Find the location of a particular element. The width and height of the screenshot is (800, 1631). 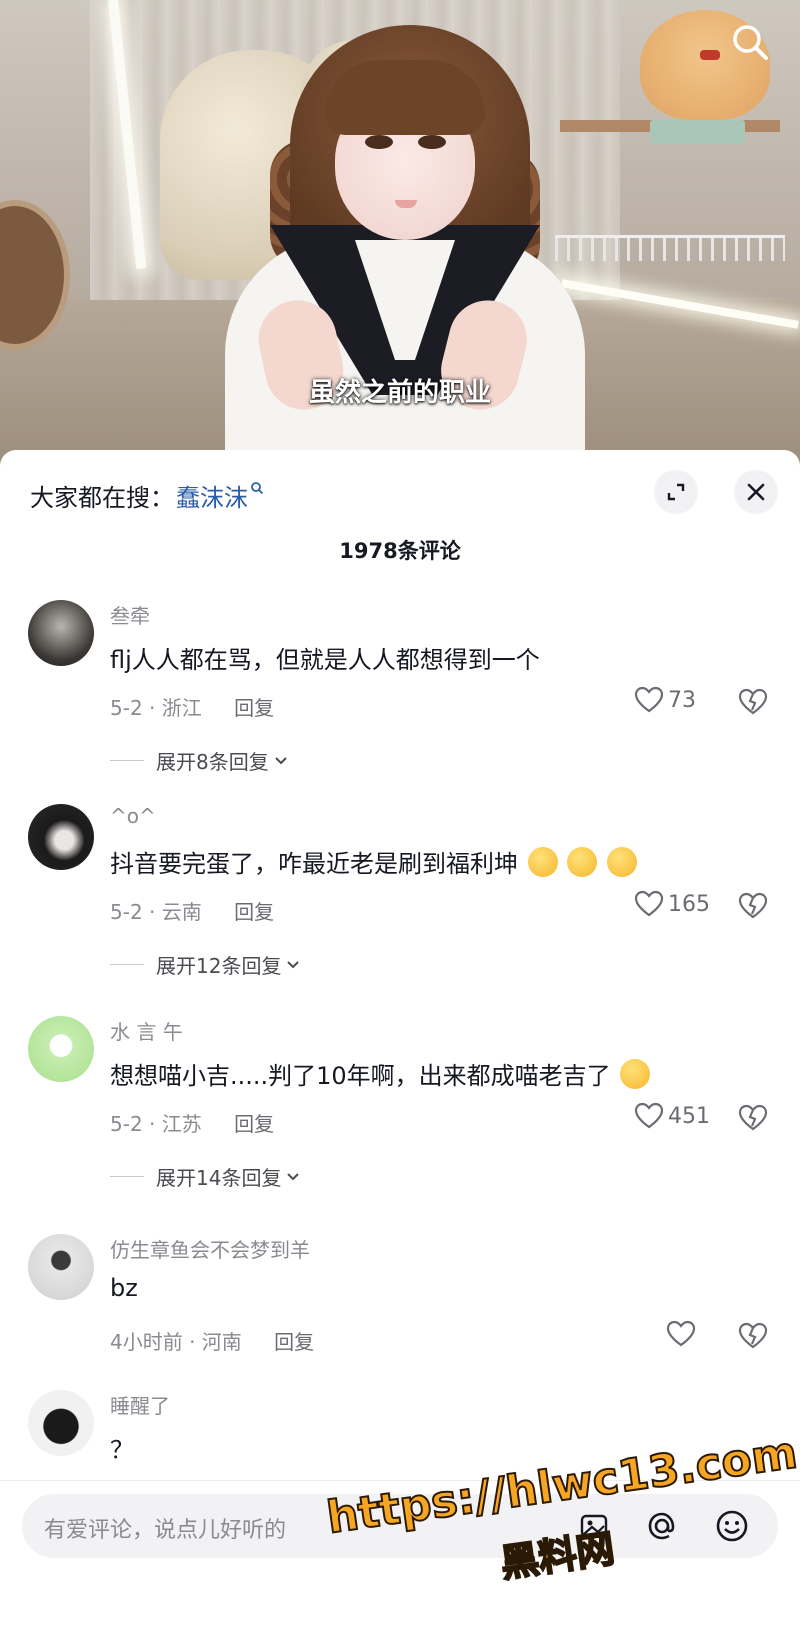

expand-replies: 展开12条回复 is located at coordinates (205, 964).